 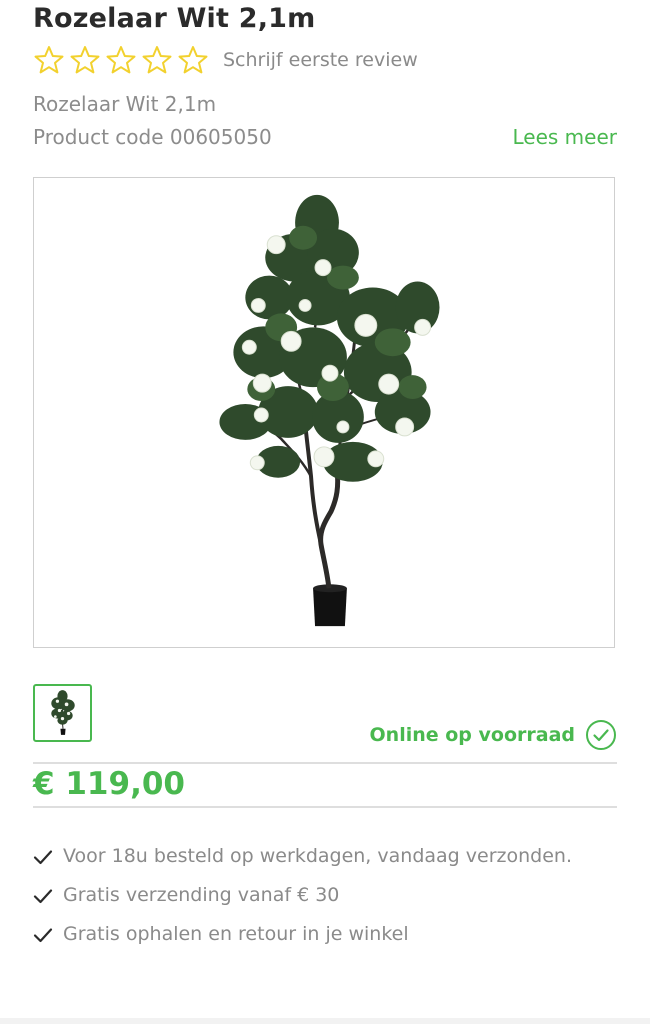 I want to click on product-thumbnail, so click(x=62, y=713).